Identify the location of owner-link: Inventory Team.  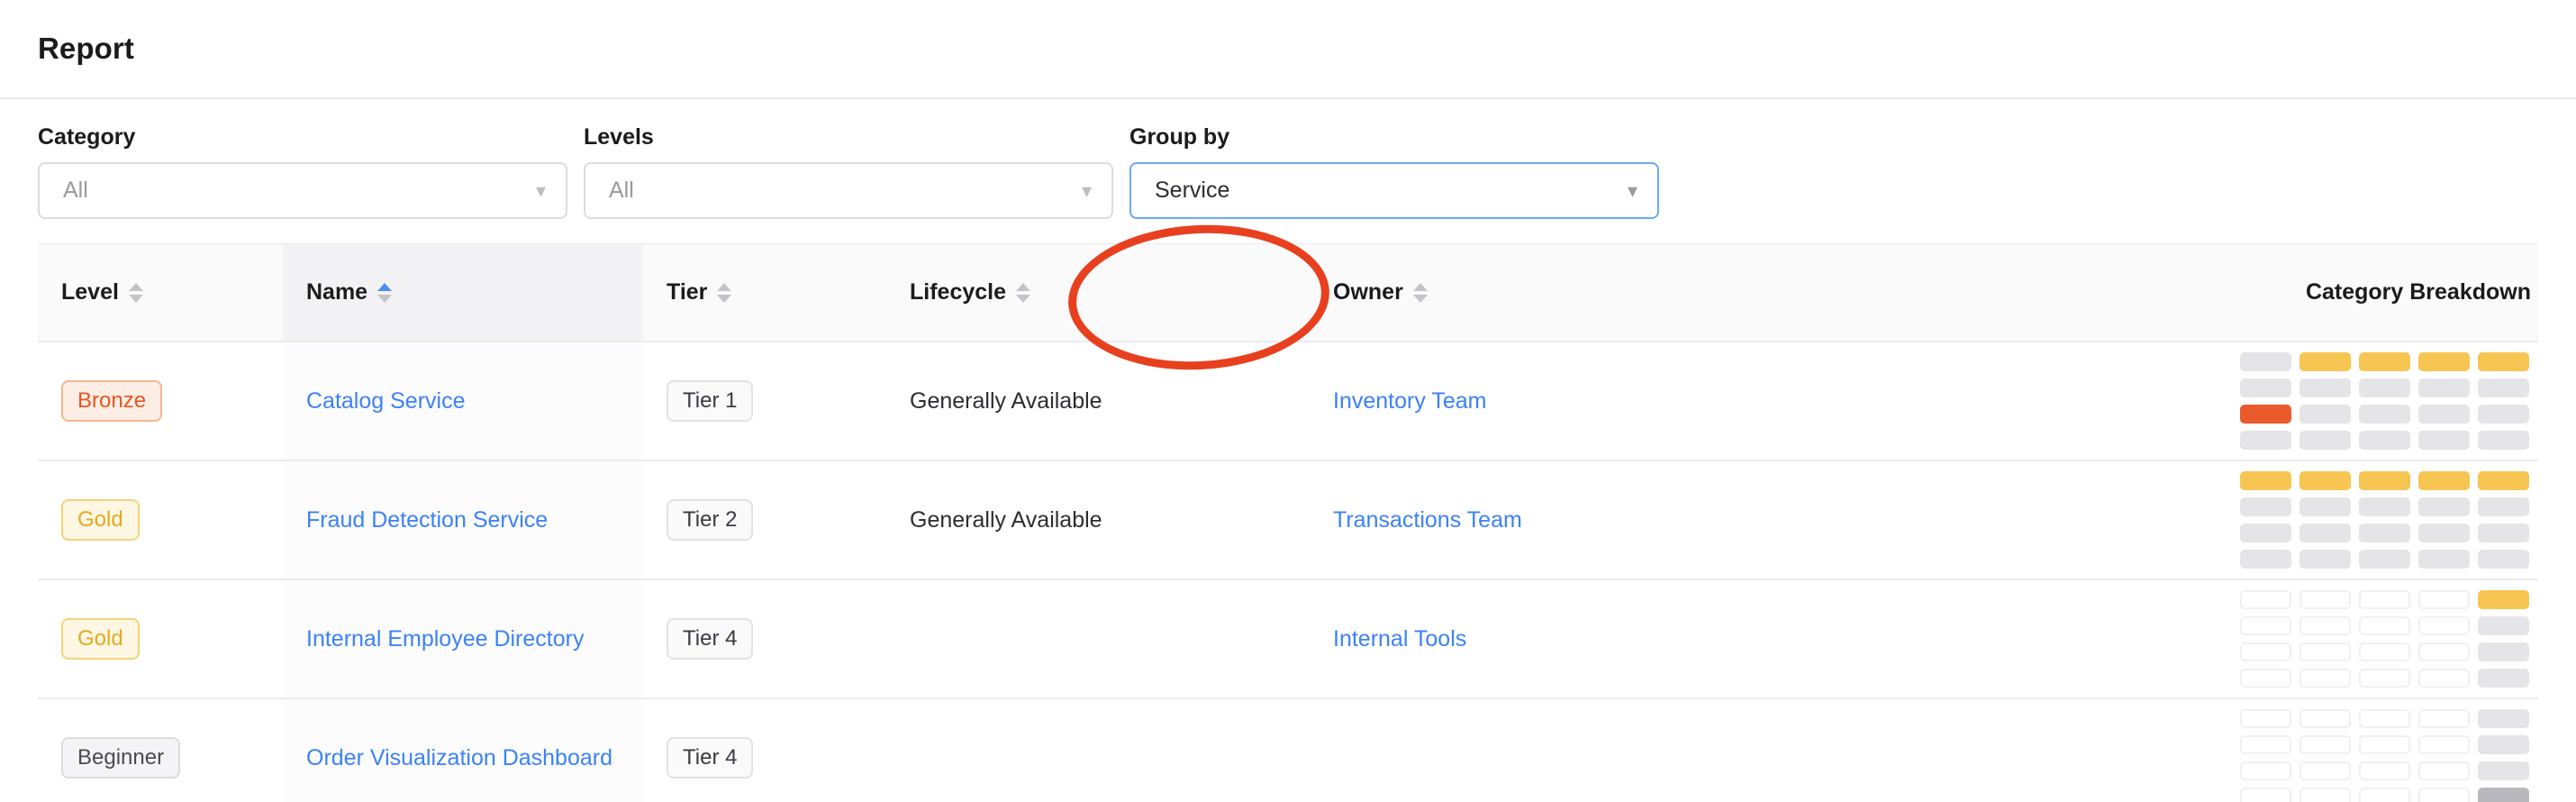
(1409, 401).